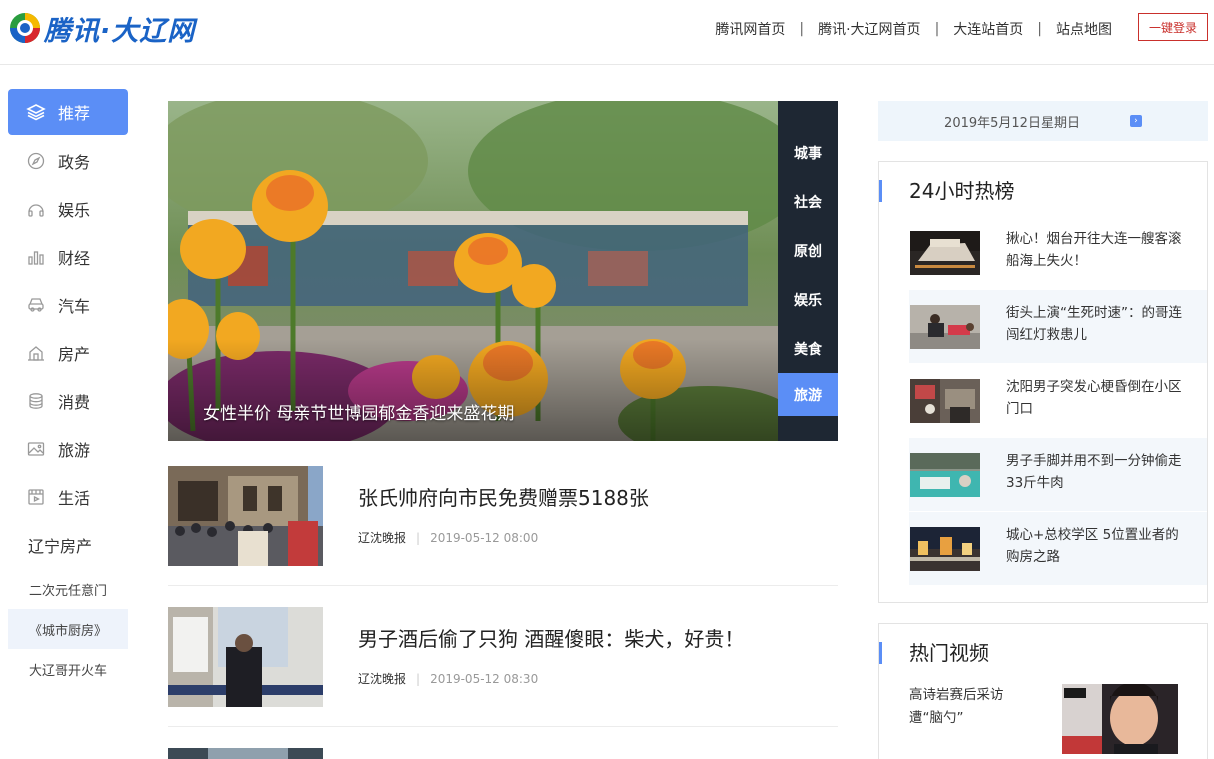 This screenshot has height=759, width=1214. Describe the element at coordinates (68, 629) in the screenshot. I see `sidebar-link-city-kitchen: 《城市厨房》` at that location.